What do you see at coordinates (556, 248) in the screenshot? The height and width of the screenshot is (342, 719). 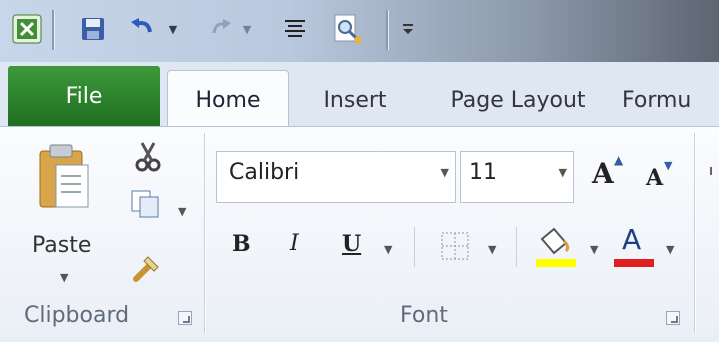 I see `fill-color-icon` at bounding box center [556, 248].